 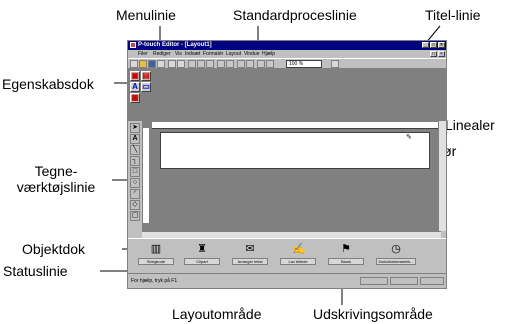 I want to click on print-area, so click(x=295, y=150).